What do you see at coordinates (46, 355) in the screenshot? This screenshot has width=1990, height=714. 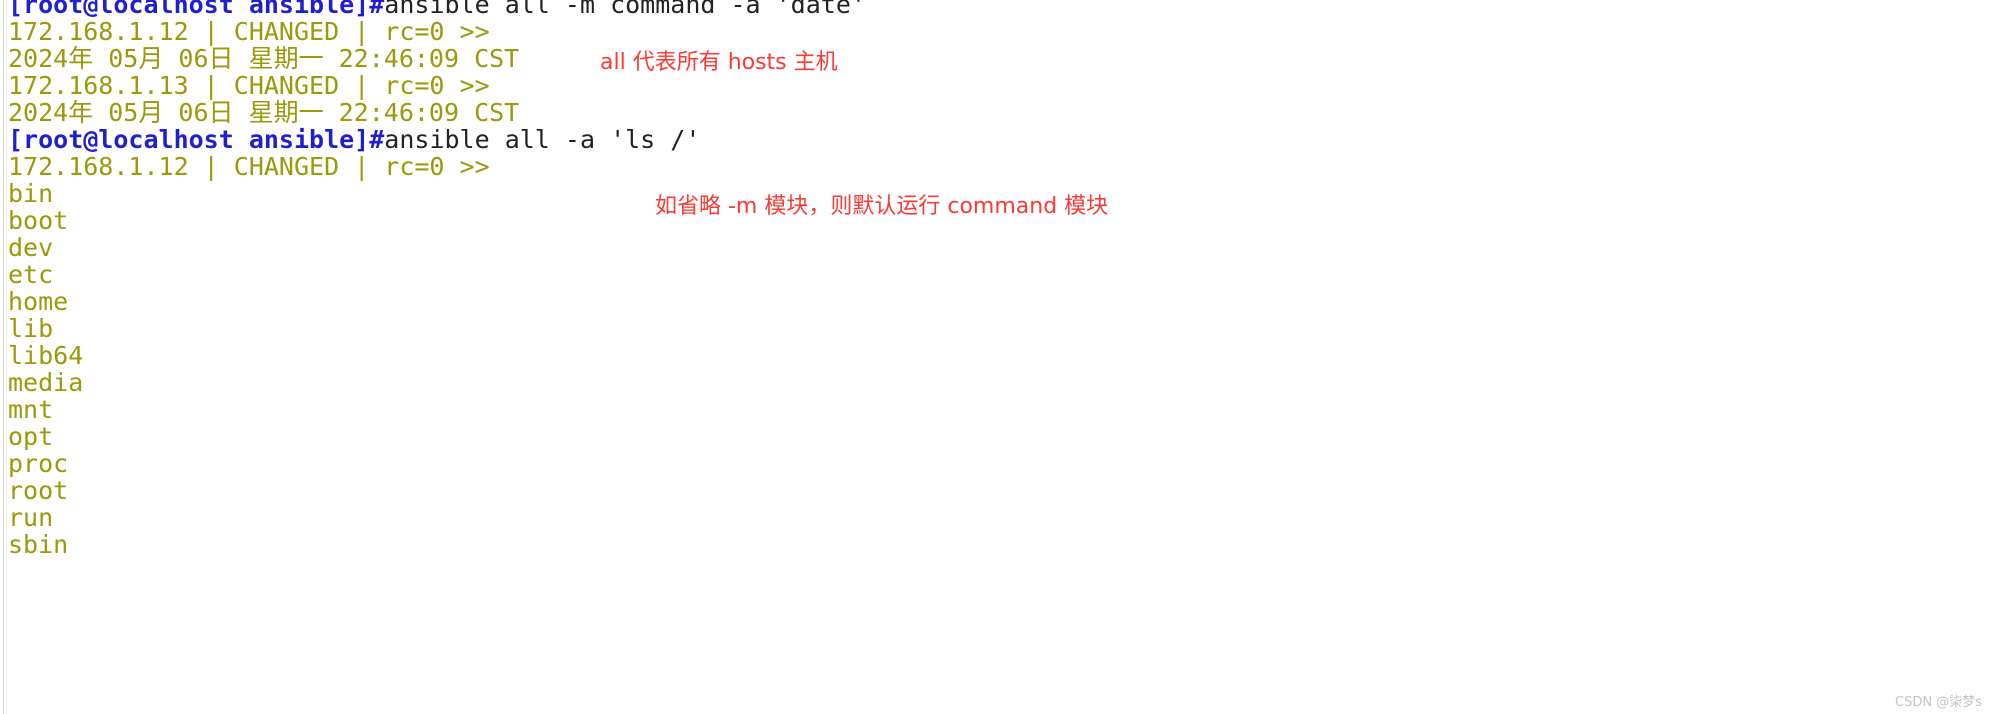 I see `command-output-text: lib64` at bounding box center [46, 355].